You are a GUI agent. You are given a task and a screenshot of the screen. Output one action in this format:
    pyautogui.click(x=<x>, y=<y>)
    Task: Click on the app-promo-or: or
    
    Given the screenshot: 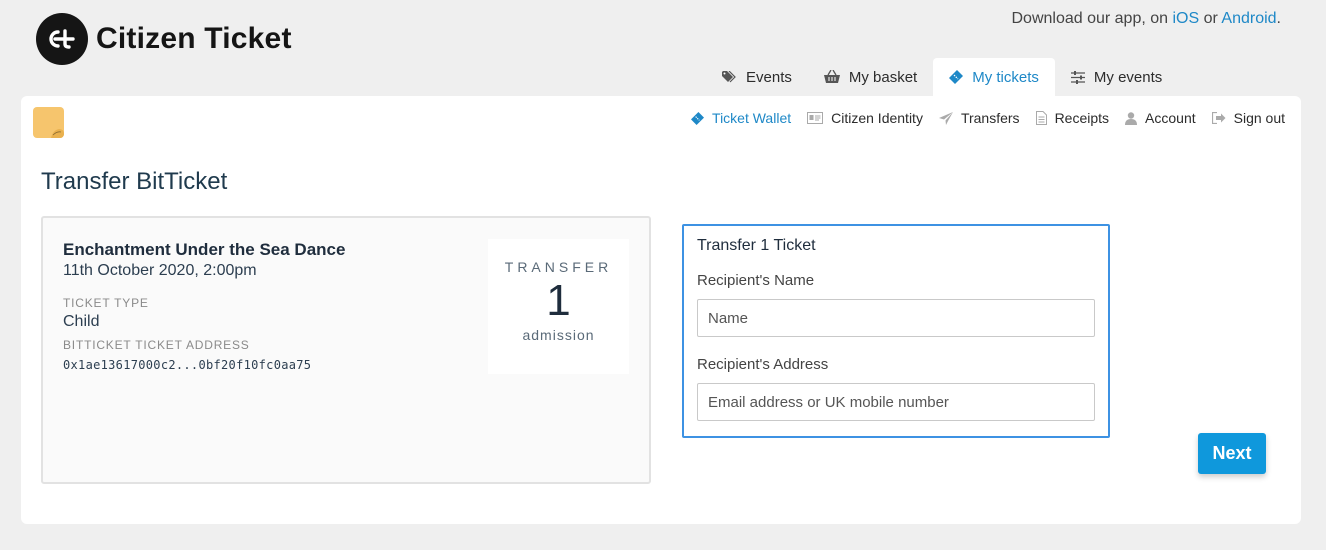 What is the action you would take?
    pyautogui.click(x=1210, y=18)
    